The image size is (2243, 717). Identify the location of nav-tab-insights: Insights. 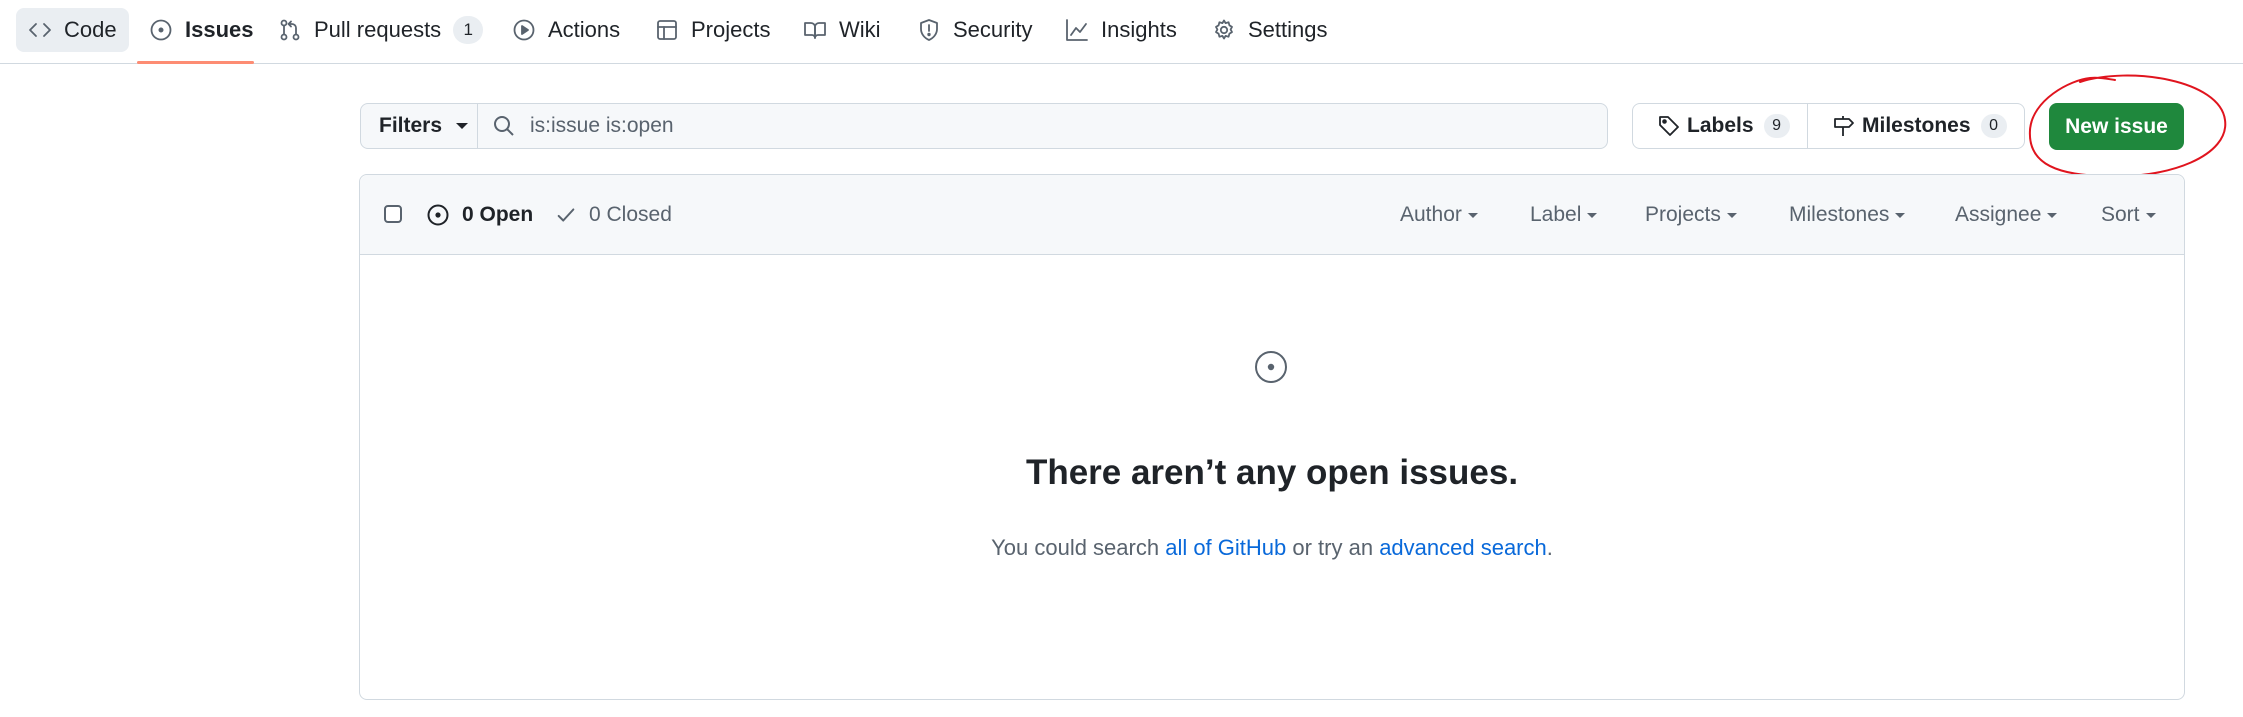
(1121, 30).